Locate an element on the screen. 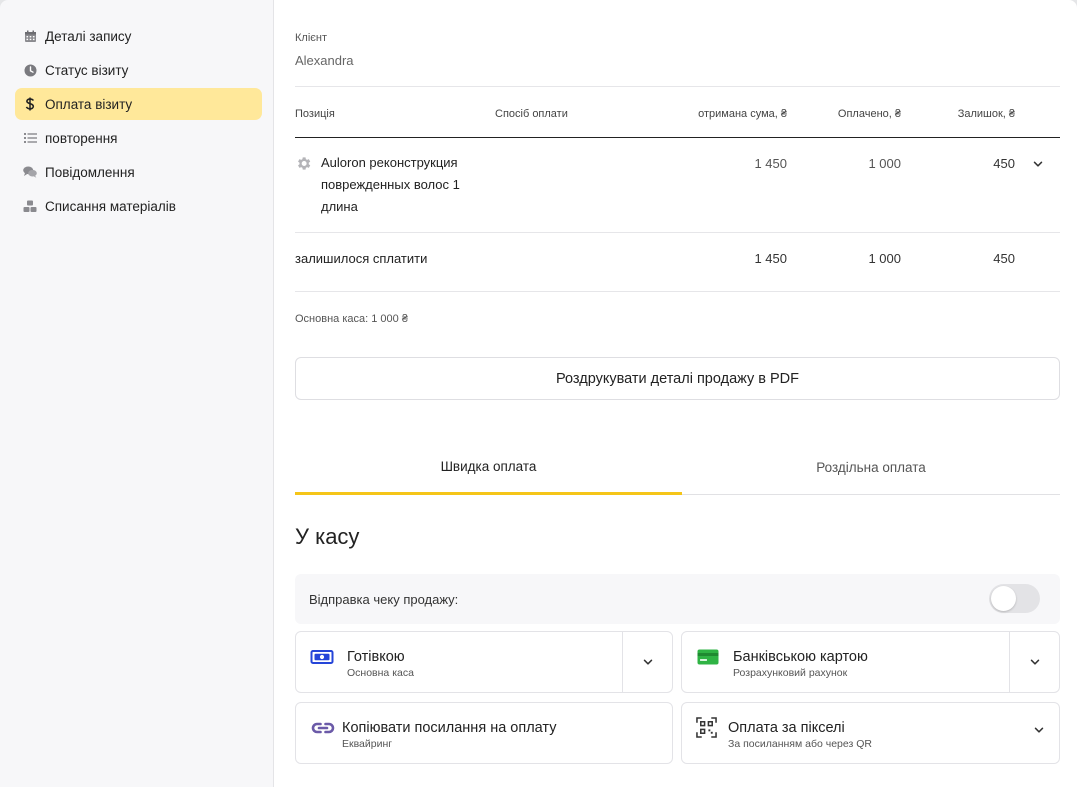  payment-option-title: Копіювати посилання на оплату is located at coordinates (449, 728).